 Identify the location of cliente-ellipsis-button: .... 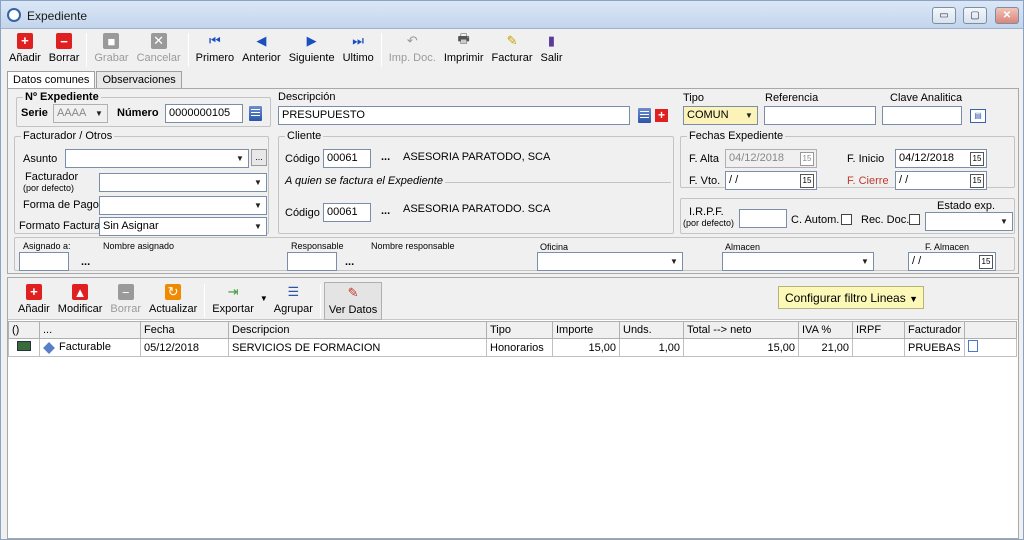
(385, 157).